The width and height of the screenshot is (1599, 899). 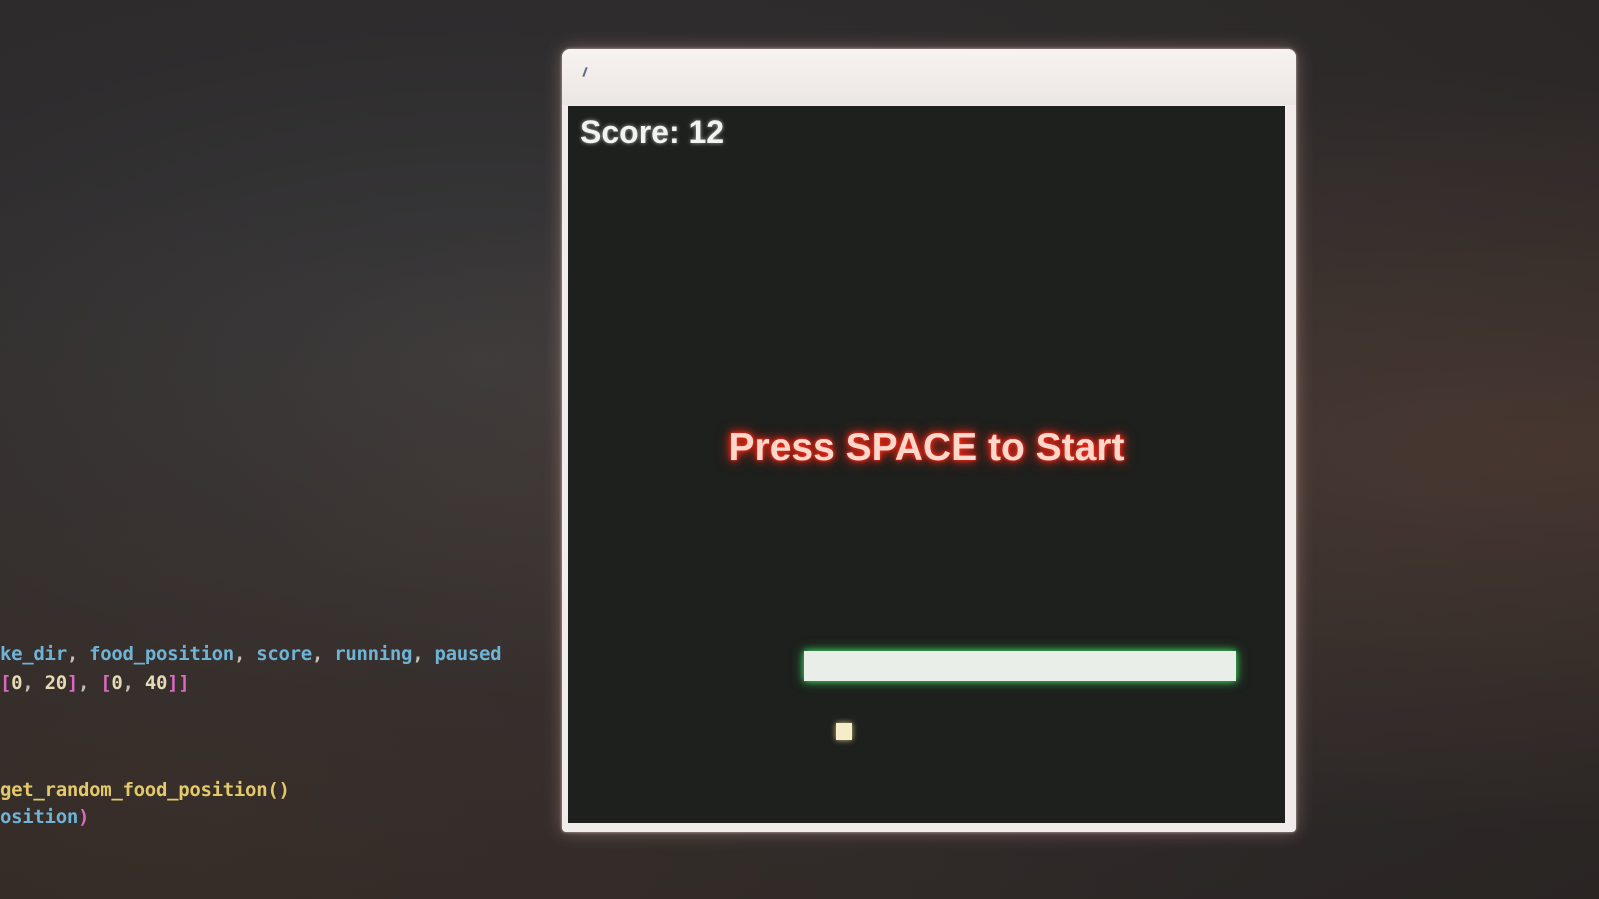 What do you see at coordinates (1020, 666) in the screenshot?
I see `snake-body` at bounding box center [1020, 666].